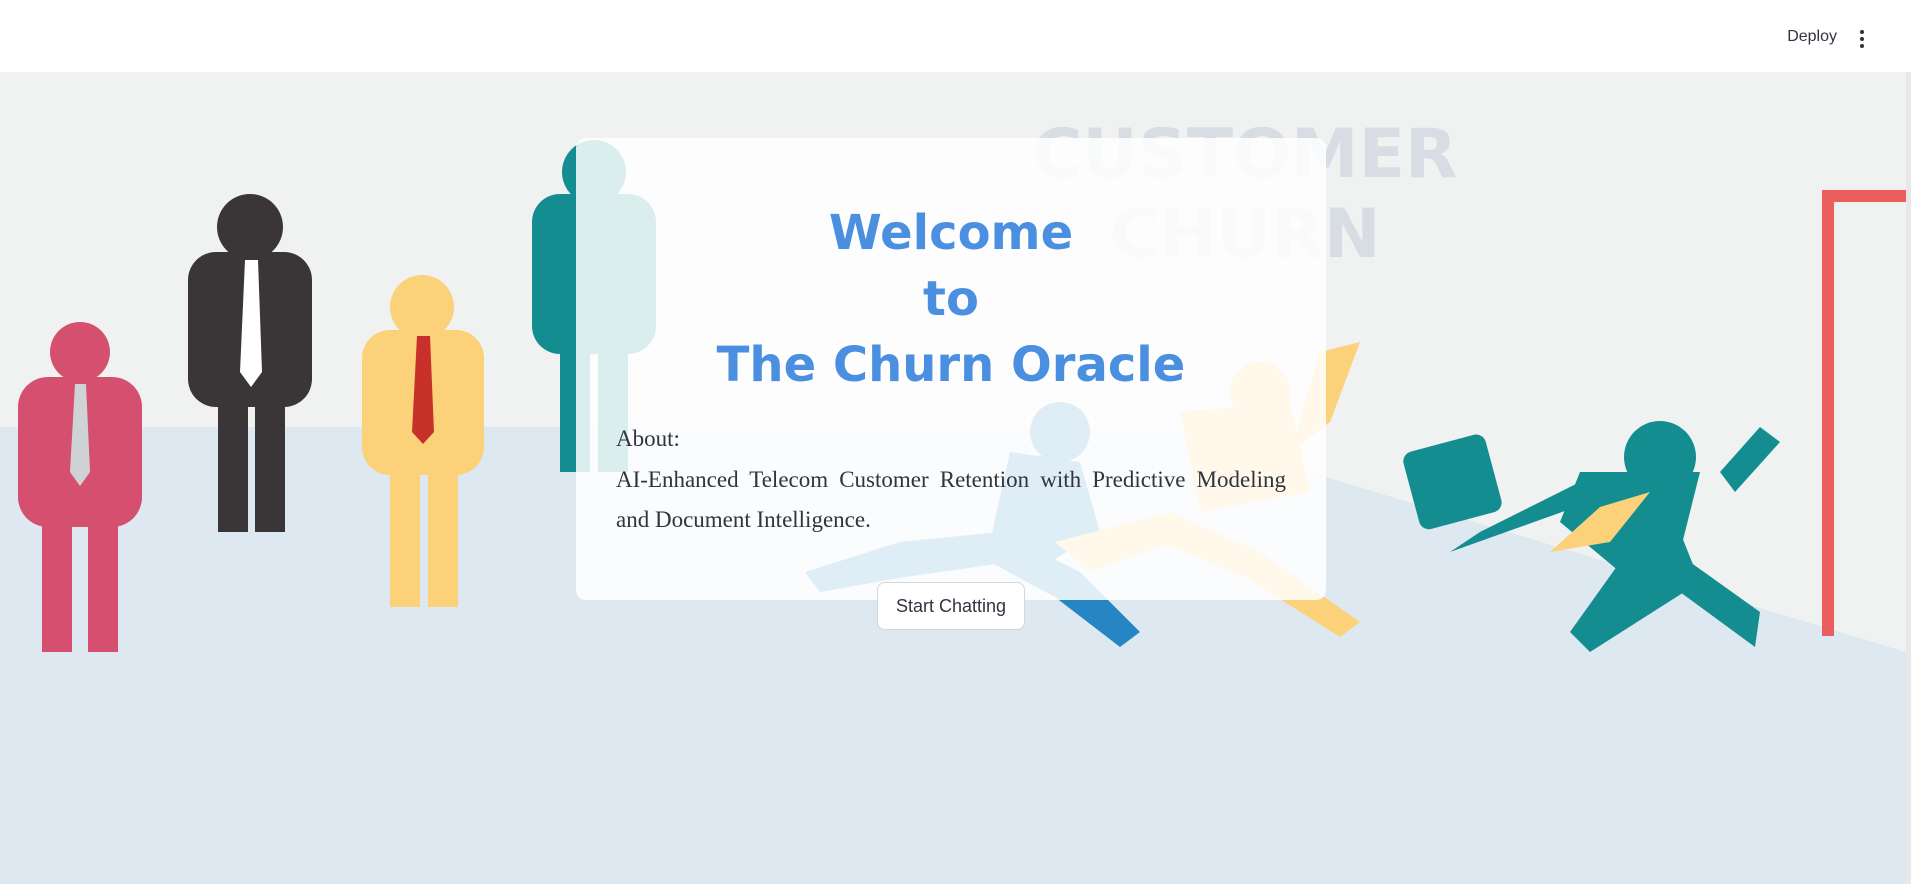 The height and width of the screenshot is (884, 1911). What do you see at coordinates (951, 606) in the screenshot?
I see `start-chatting-button: Start Chatting` at bounding box center [951, 606].